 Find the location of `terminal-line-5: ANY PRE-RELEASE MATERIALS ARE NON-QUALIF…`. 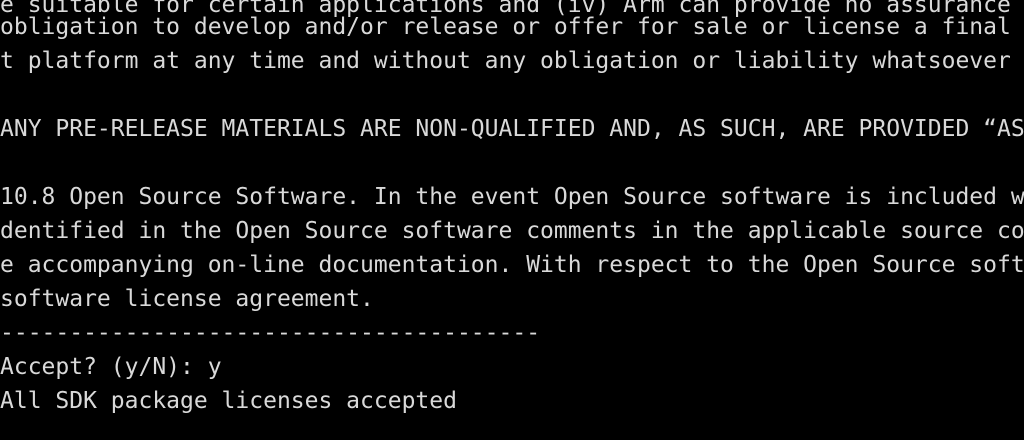

terminal-line-5: ANY PRE-RELEASE MATERIALS ARE NON-QUALIF… is located at coordinates (512, 129).